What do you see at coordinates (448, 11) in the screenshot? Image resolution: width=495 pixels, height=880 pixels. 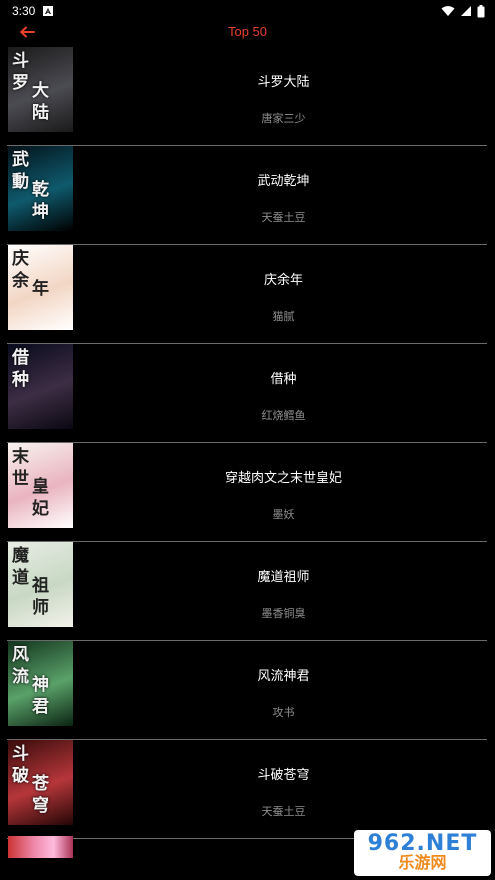 I see `wifi-icon` at bounding box center [448, 11].